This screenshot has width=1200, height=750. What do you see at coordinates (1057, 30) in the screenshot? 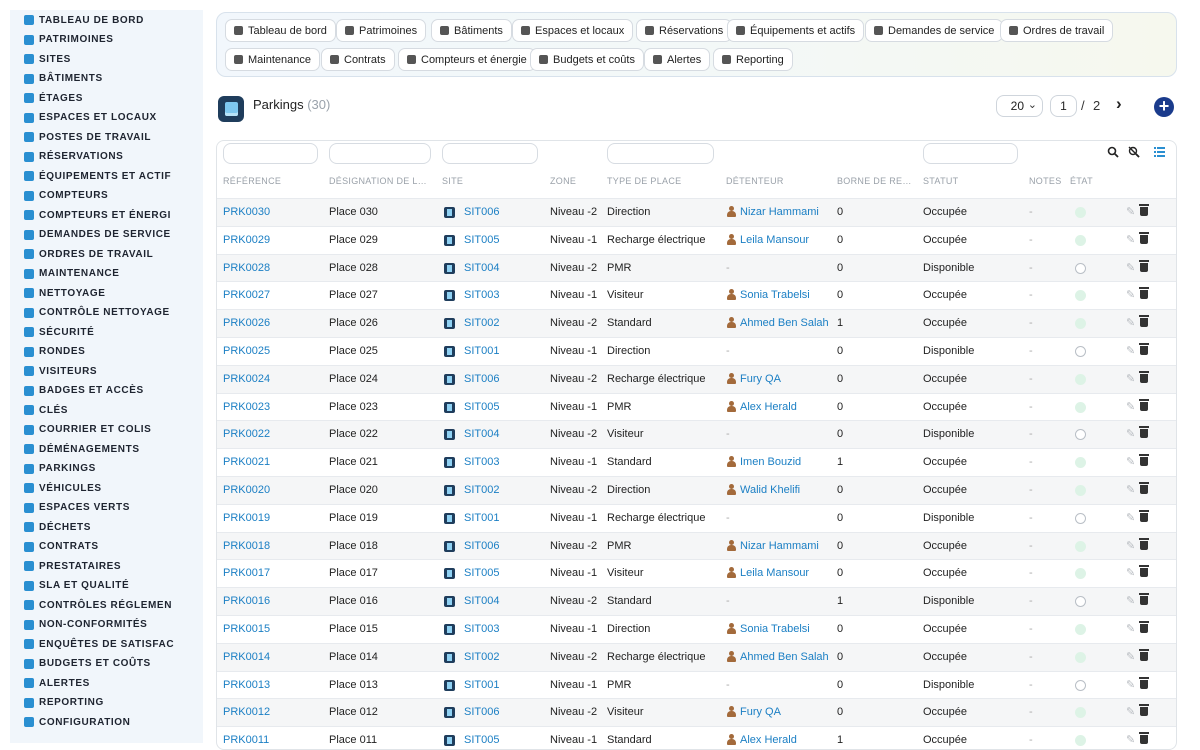
I see `nav-button: Ordres de travail` at bounding box center [1057, 30].